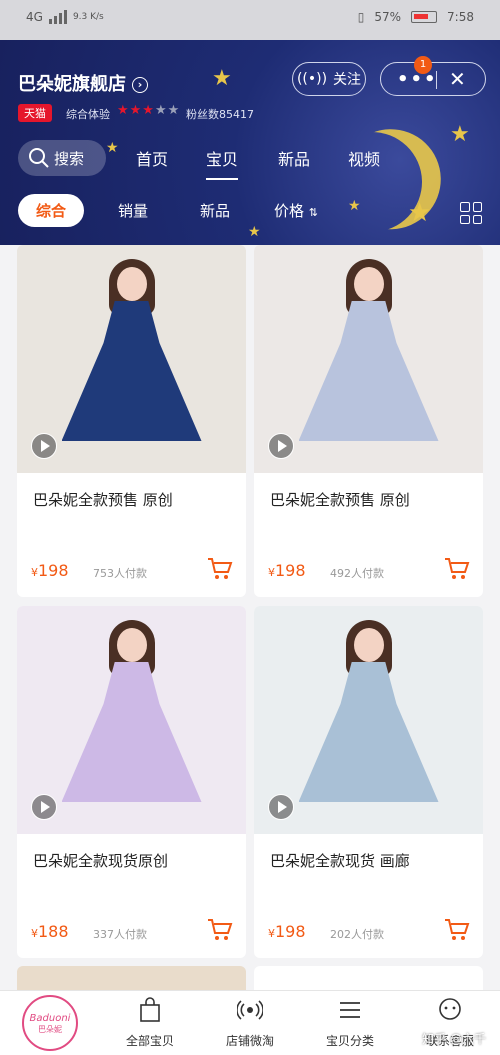 The height and width of the screenshot is (1055, 500). What do you see at coordinates (423, 65) in the screenshot?
I see `notification-badge: 1` at bounding box center [423, 65].